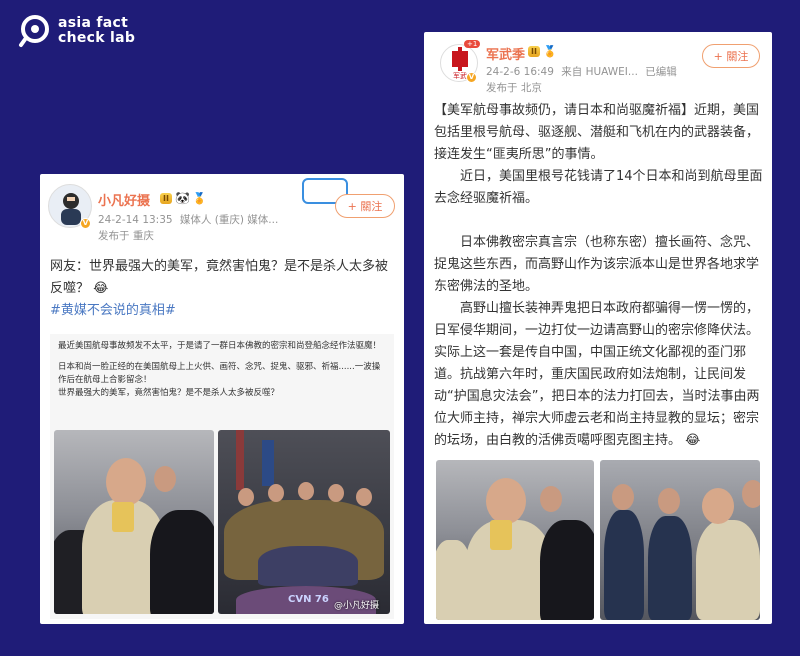 The width and height of the screenshot is (800, 656). What do you see at coordinates (598, 187) in the screenshot?
I see `paragraph-2: 近日，美国里根号花钱请了14个日本和尚到航母里面去念经驱魔祈福。` at bounding box center [598, 187].